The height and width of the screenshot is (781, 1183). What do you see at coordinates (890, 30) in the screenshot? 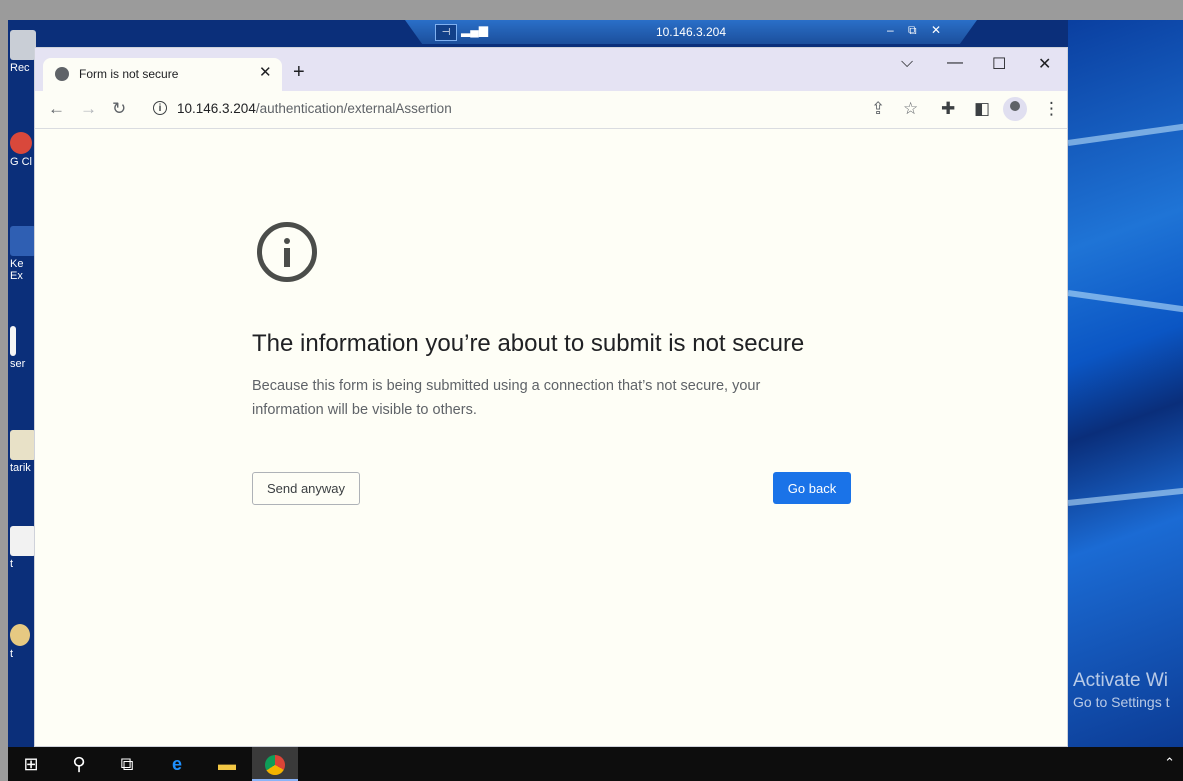
I see `rdp-minimize-button: –` at bounding box center [890, 30].